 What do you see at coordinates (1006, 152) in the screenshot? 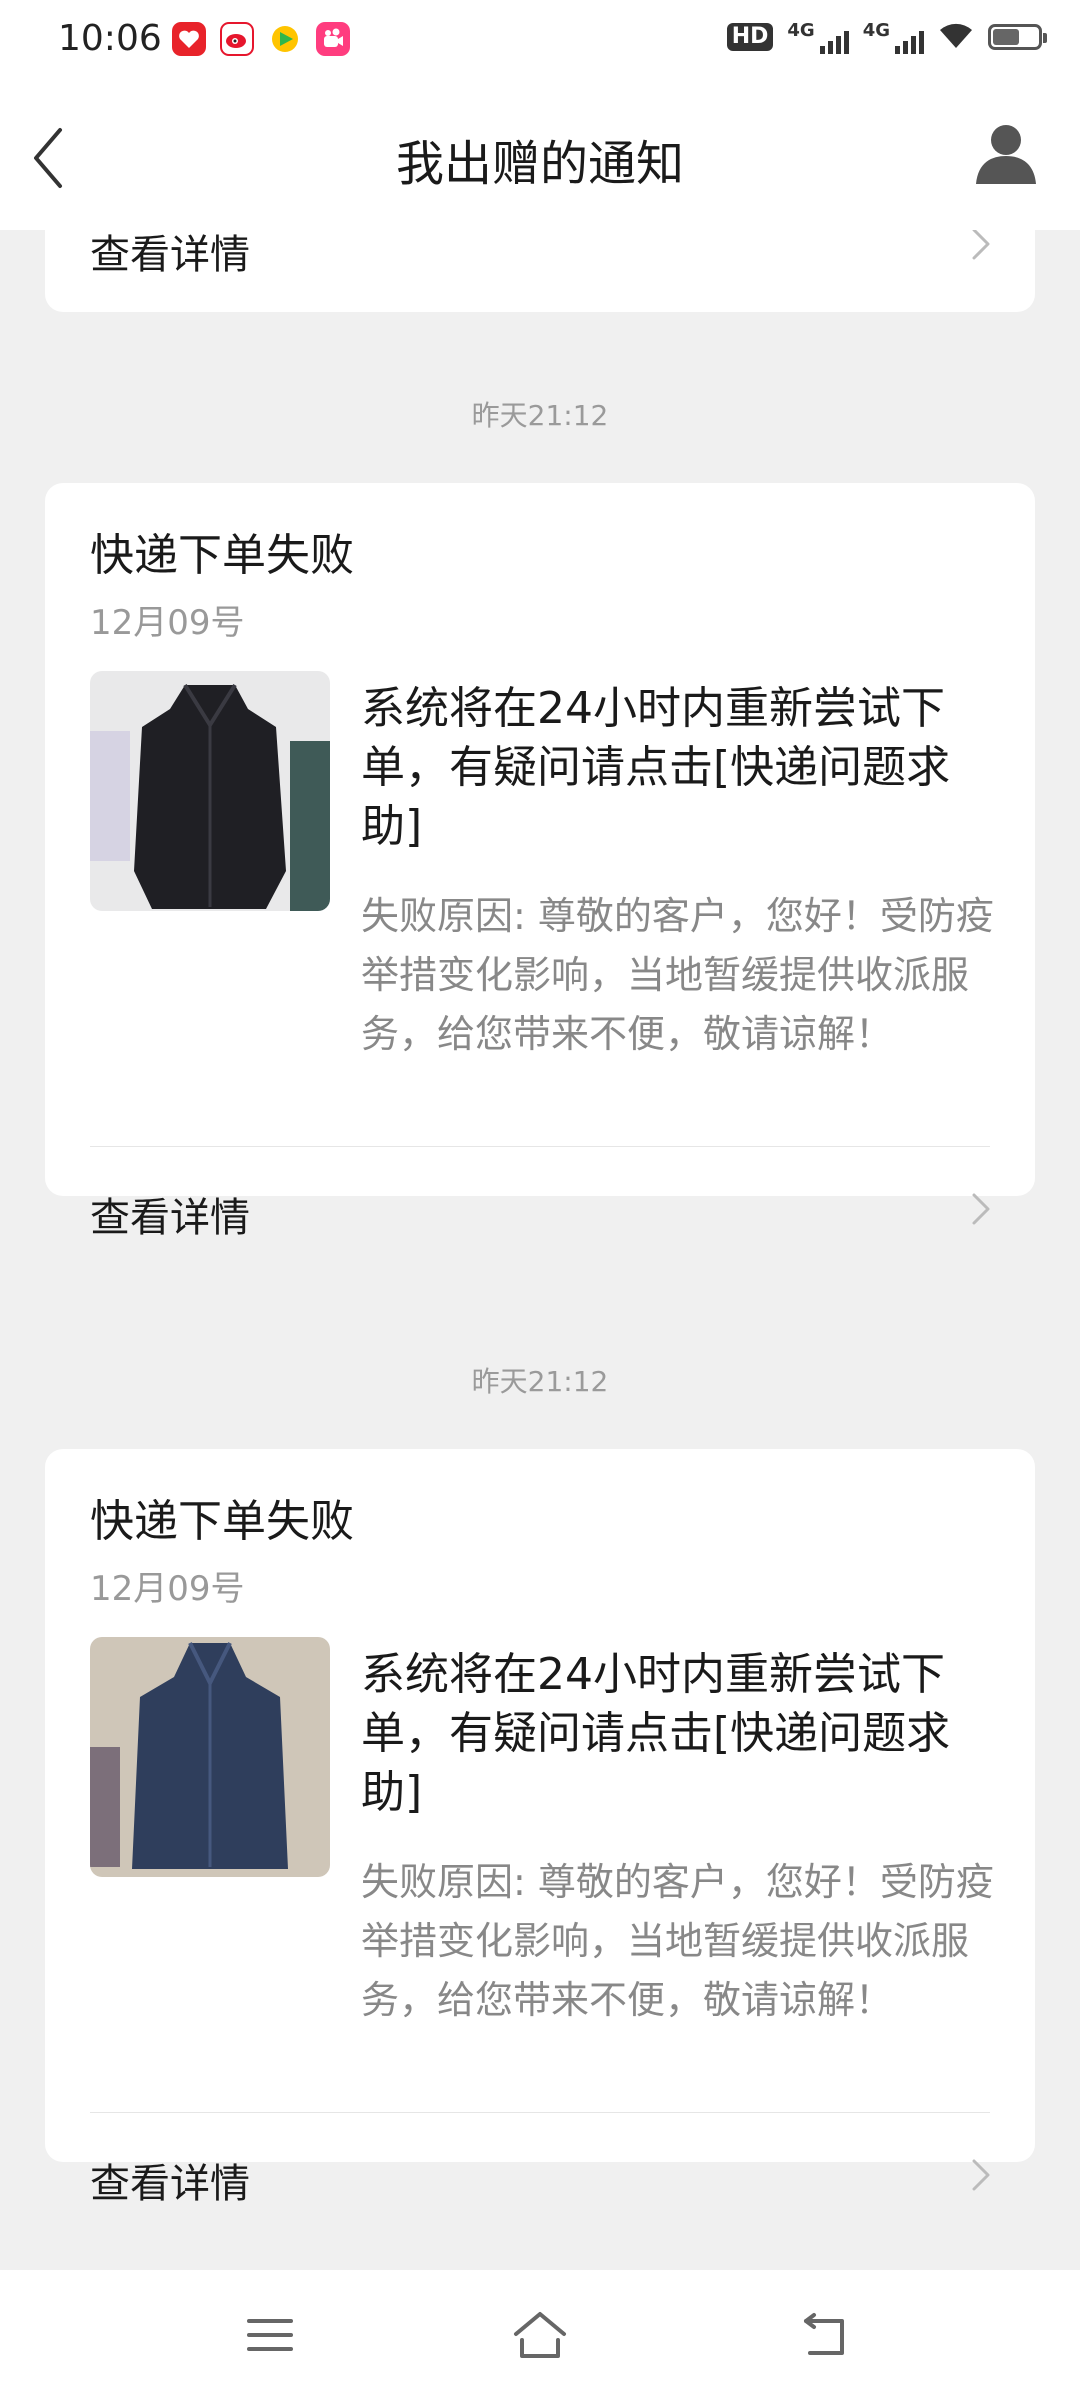
I see `user-avatar-icon` at bounding box center [1006, 152].